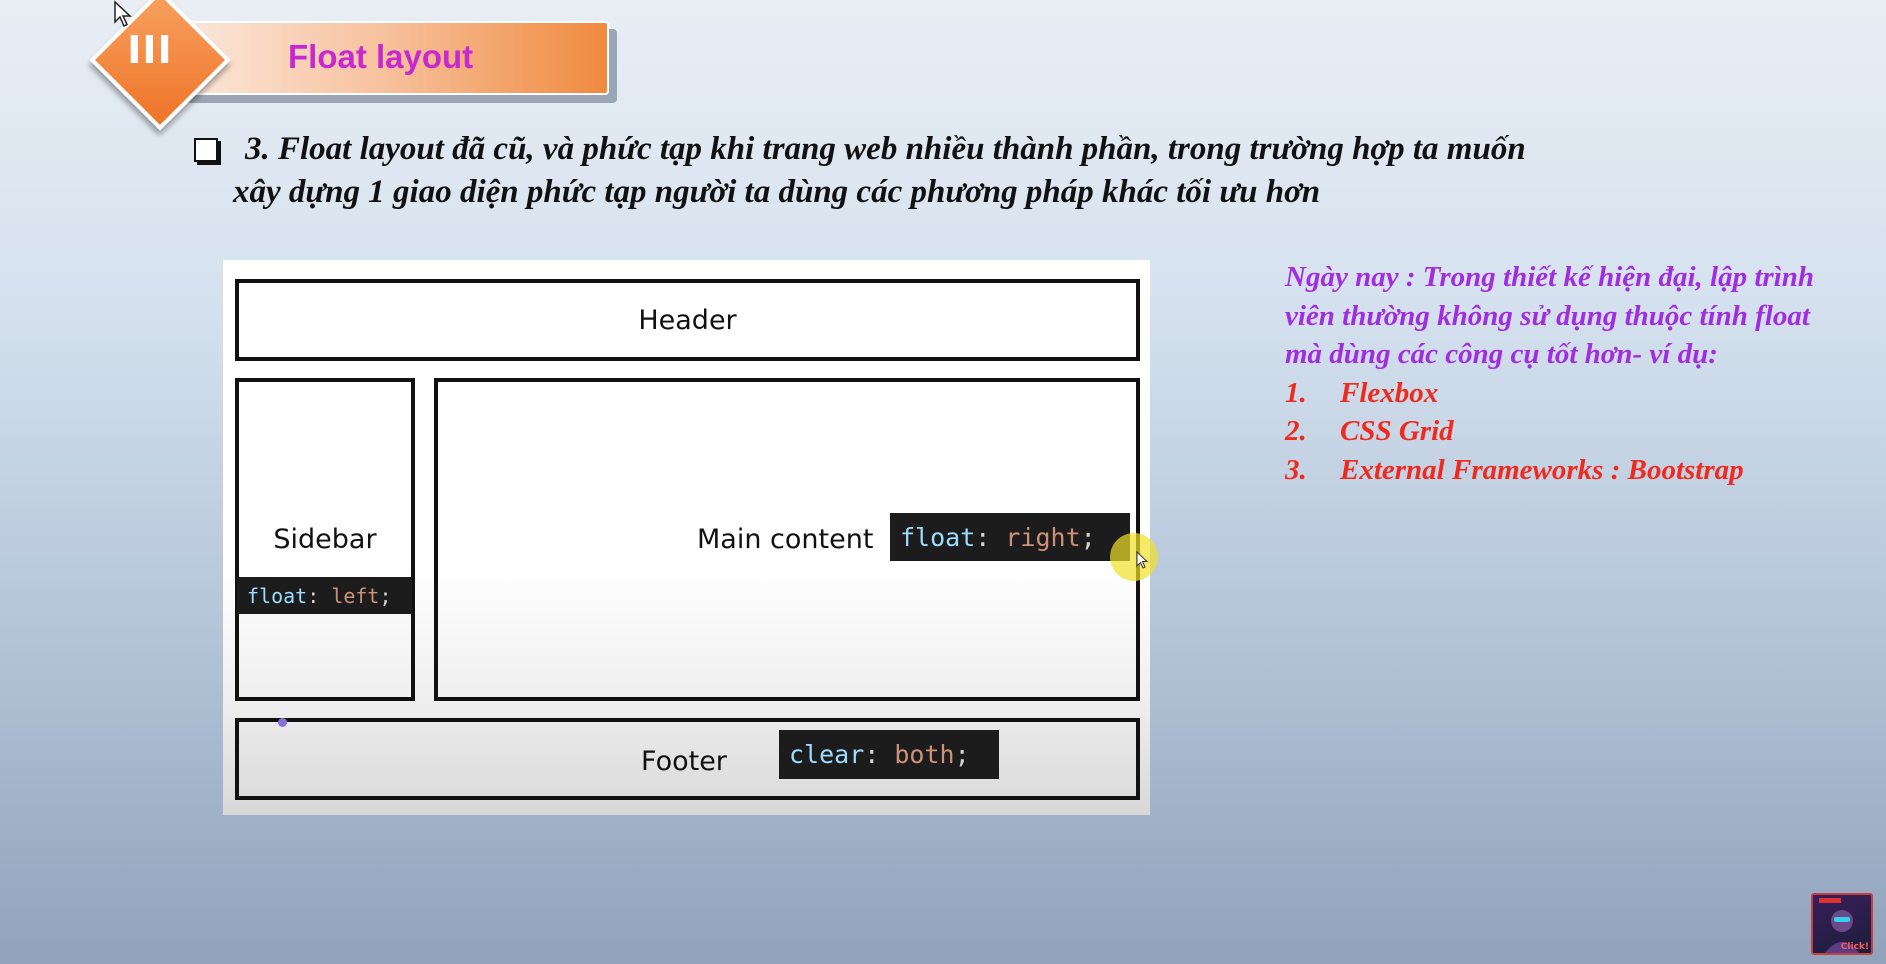 This screenshot has height=964, width=1886. Describe the element at coordinates (684, 761) in the screenshot. I see `diagram-footer-label: Footer` at that location.